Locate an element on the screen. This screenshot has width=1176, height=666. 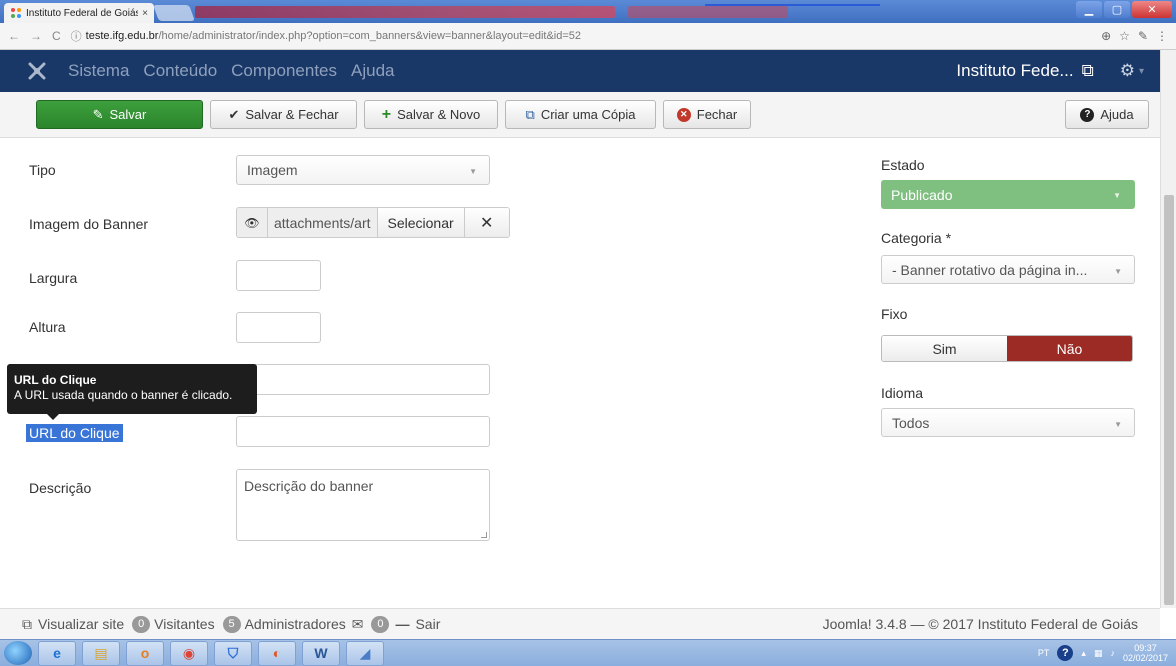
edit-icon: ✎ is located at coordinates (98, 114).